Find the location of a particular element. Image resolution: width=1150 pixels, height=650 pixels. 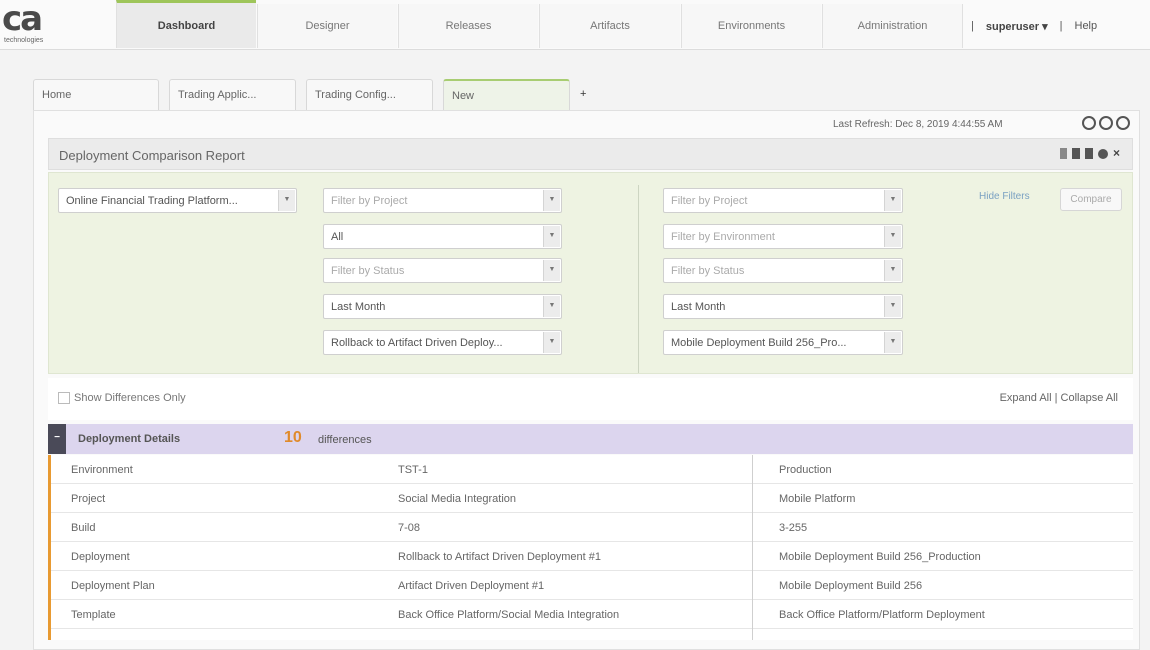

left-period-filter: Last Month ▼ is located at coordinates (442, 306).